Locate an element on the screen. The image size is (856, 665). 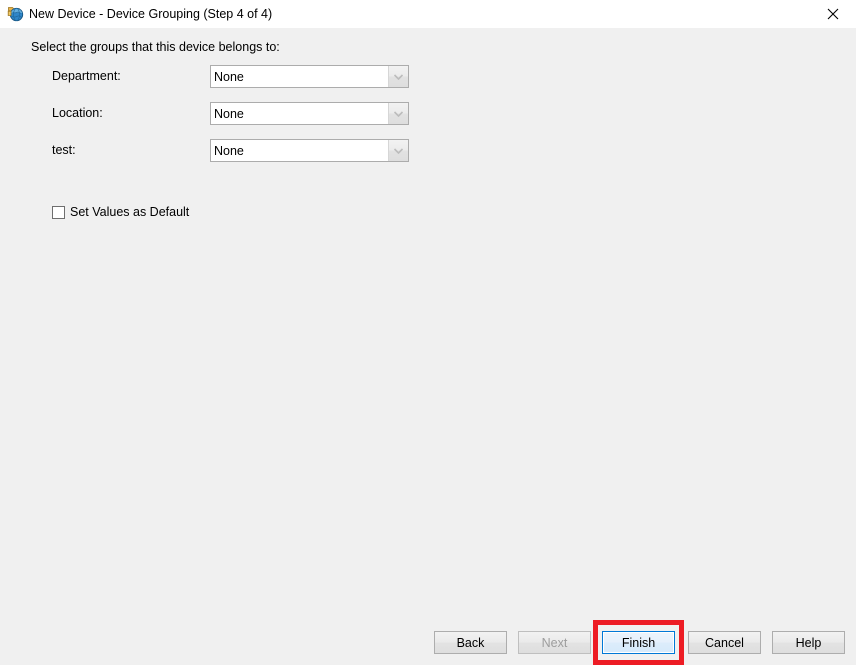
close-button is located at coordinates (833, 14).